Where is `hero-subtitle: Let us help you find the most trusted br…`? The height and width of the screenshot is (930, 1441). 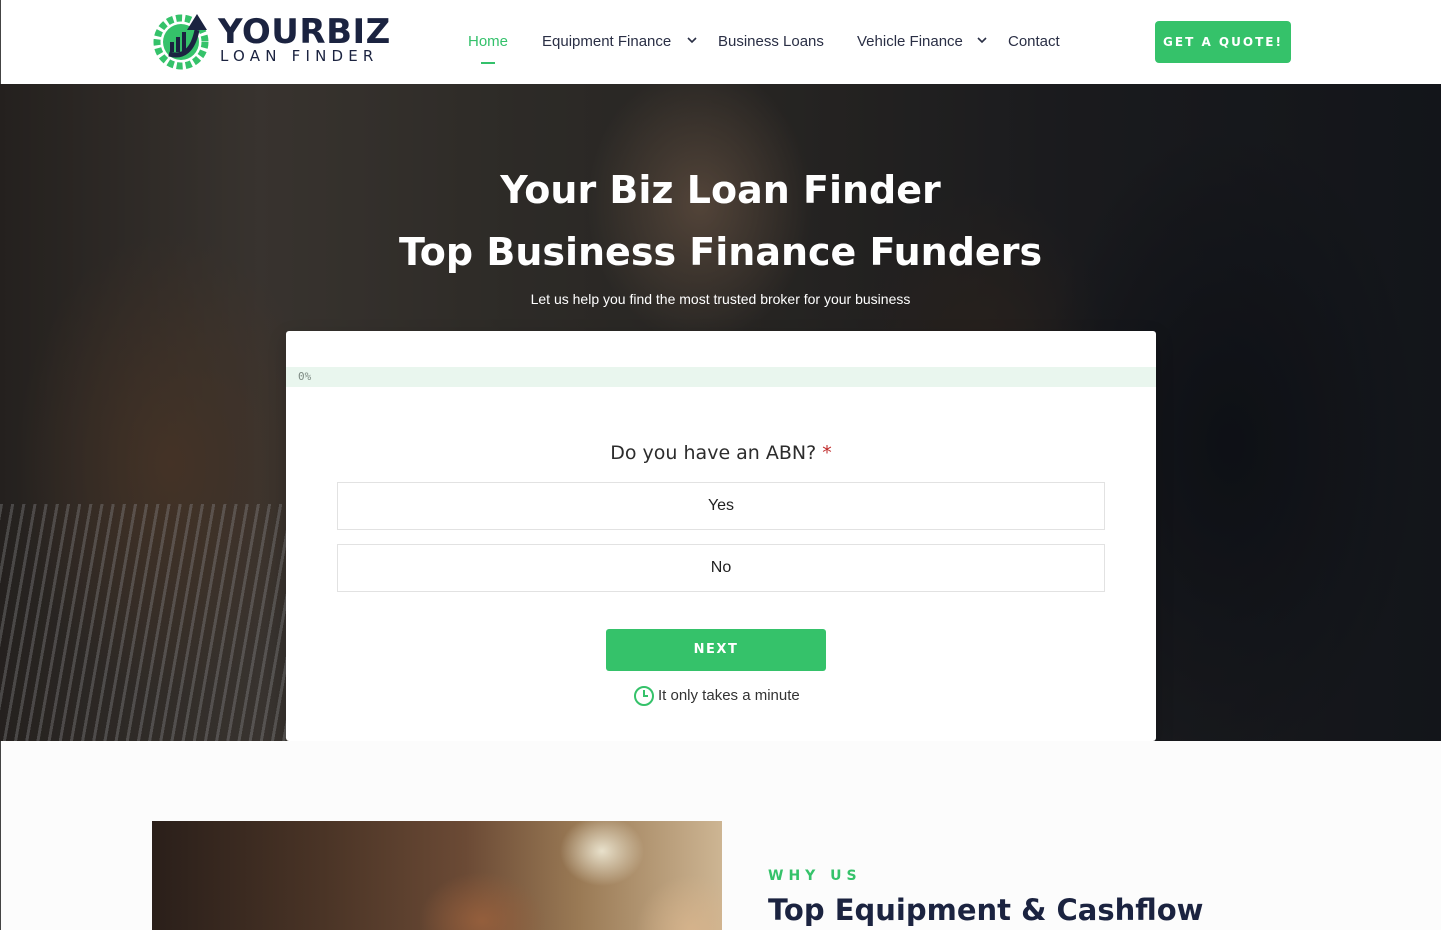 hero-subtitle: Let us help you find the most trusted br… is located at coordinates (720, 299).